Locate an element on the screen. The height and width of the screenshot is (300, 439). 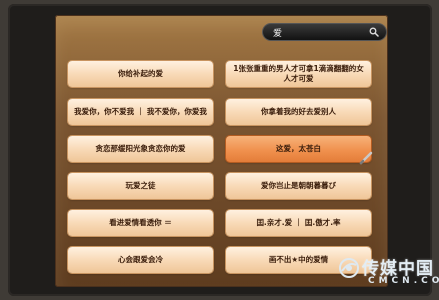
tag-button: 你给补起的爱 is located at coordinates (140, 74).